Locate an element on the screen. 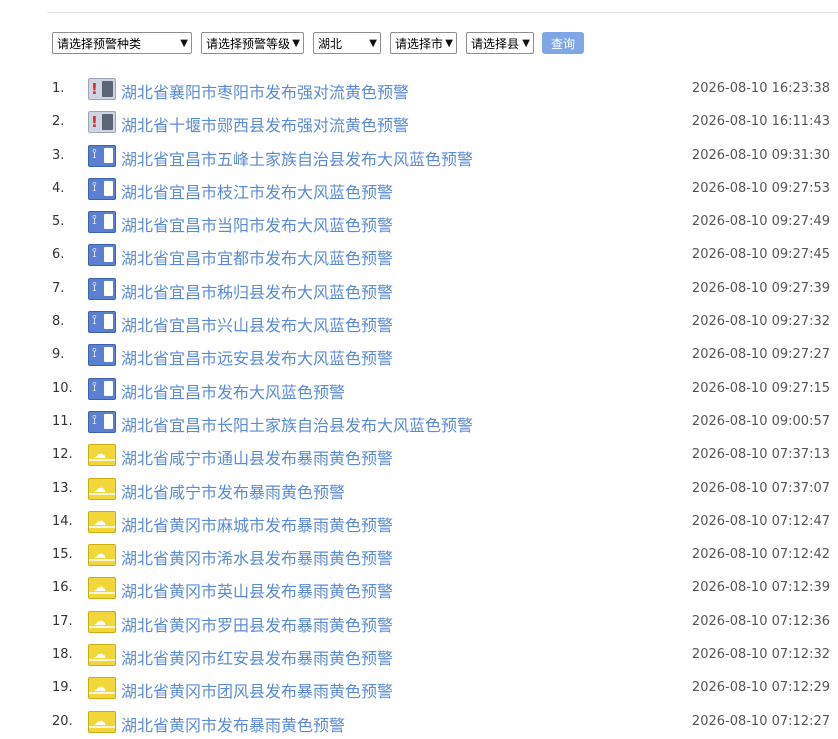 The height and width of the screenshot is (739, 838). warning-title-link: 湖北省宜昌市枝江市发布大风蓝色预警 is located at coordinates (257, 191).